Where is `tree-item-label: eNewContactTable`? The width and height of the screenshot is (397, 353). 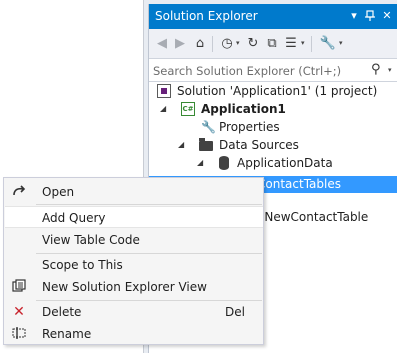
tree-item-label: eNewContactTable is located at coordinates (313, 217).